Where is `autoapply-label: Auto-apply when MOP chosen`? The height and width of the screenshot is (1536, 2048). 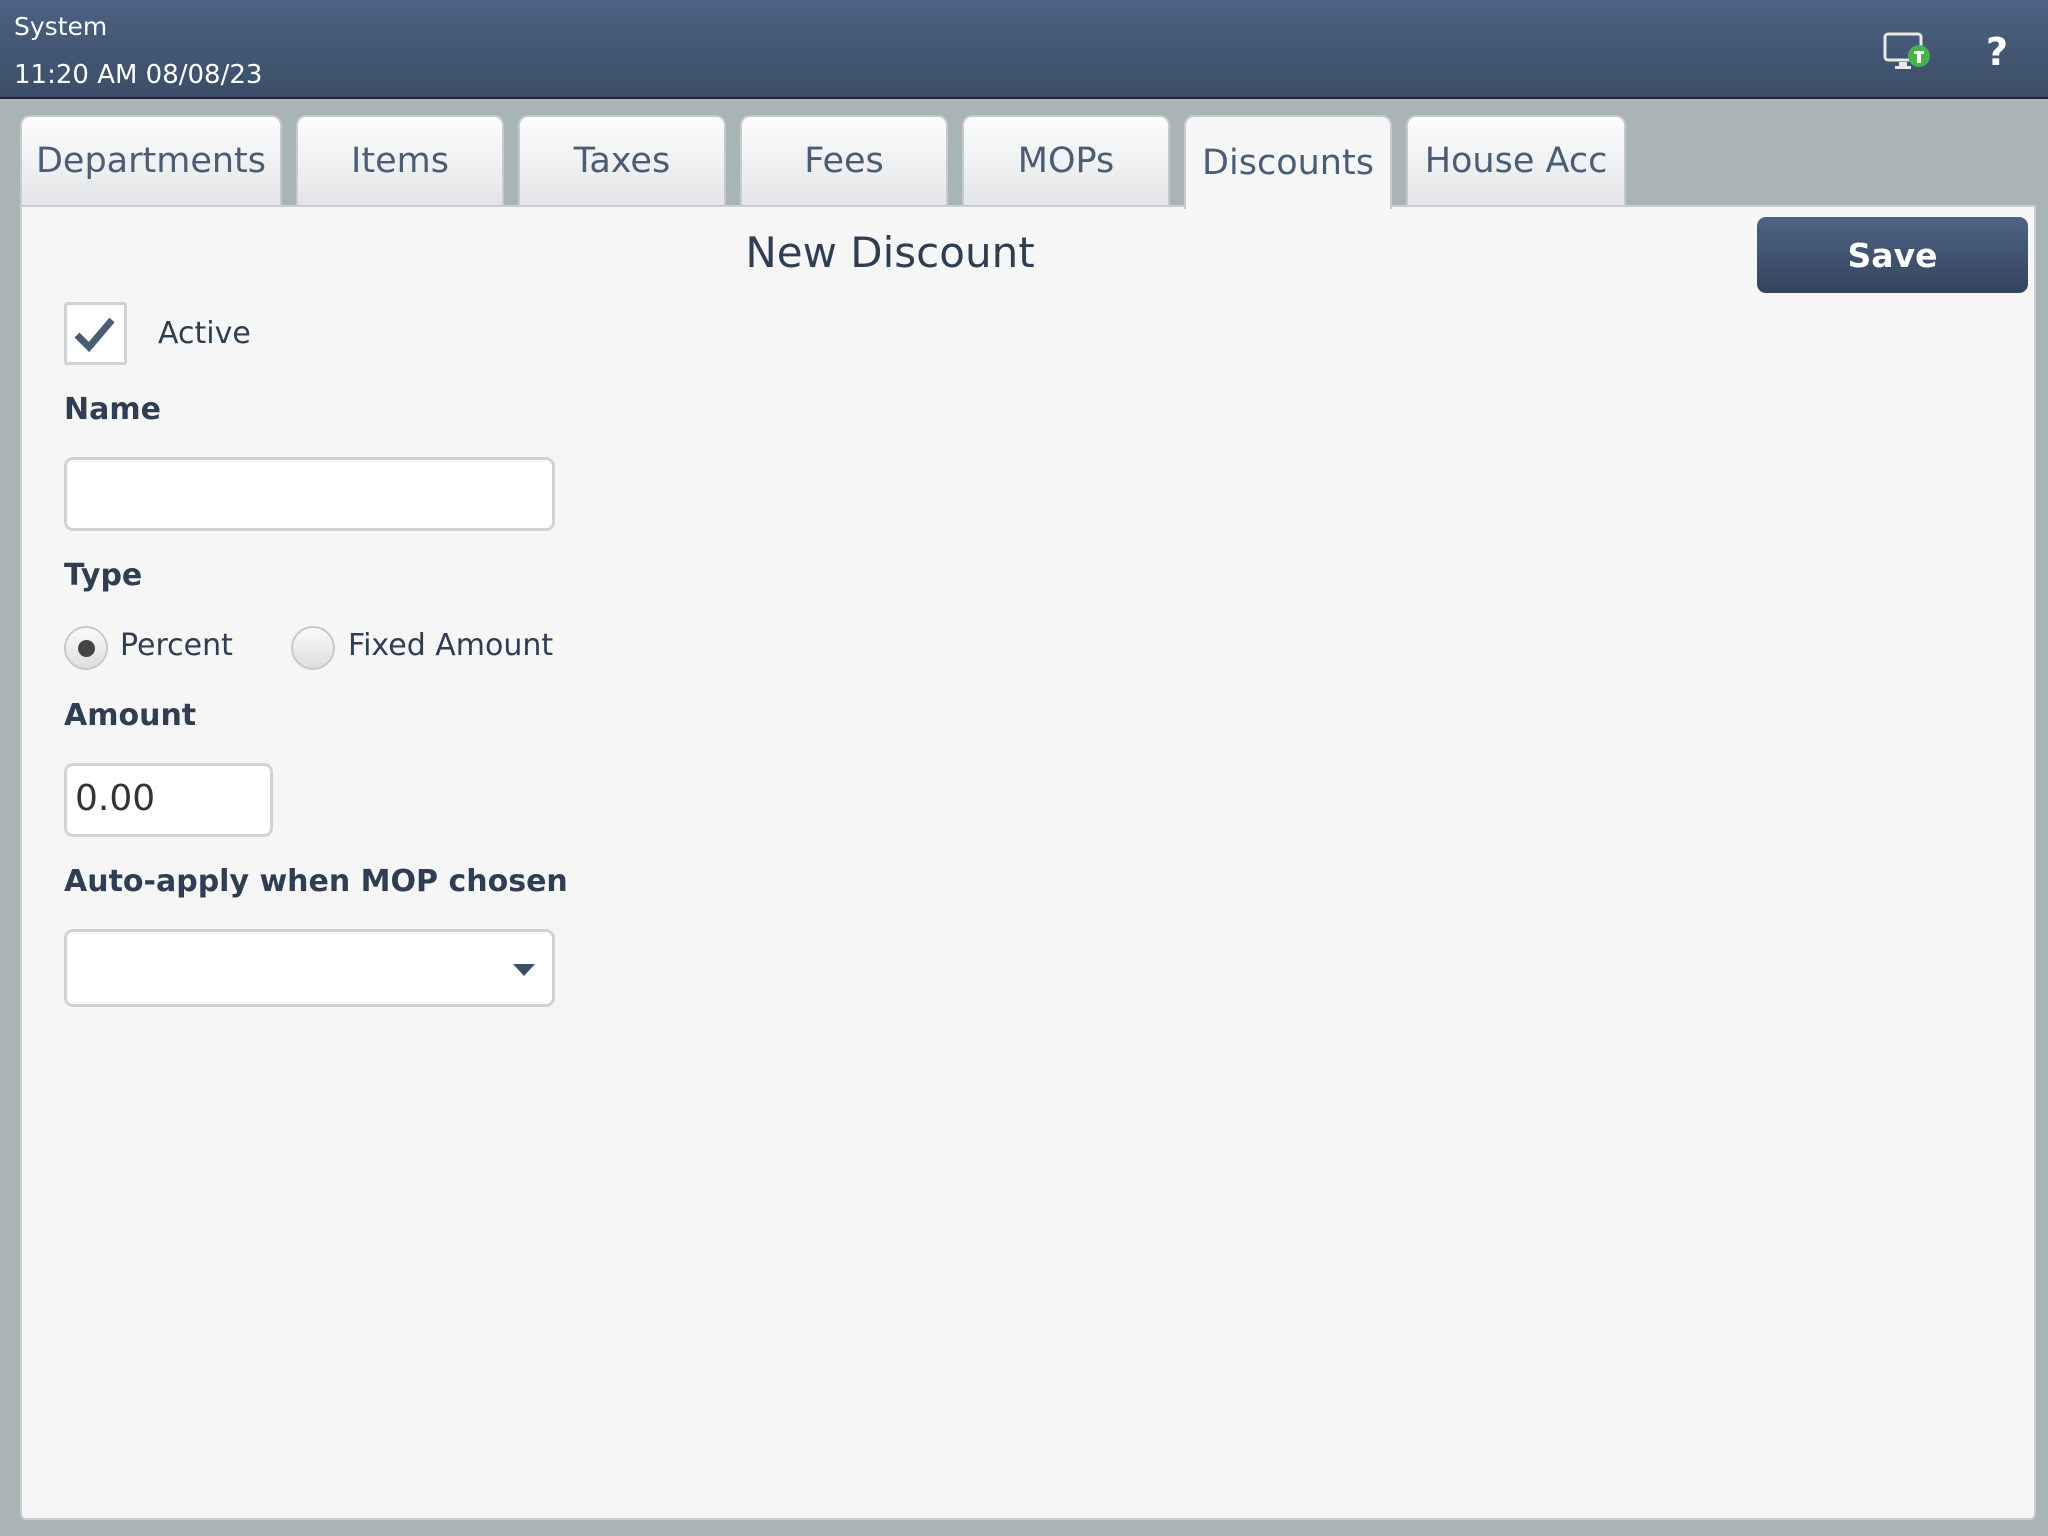
autoapply-label: Auto-apply when MOP chosen is located at coordinates (316, 881).